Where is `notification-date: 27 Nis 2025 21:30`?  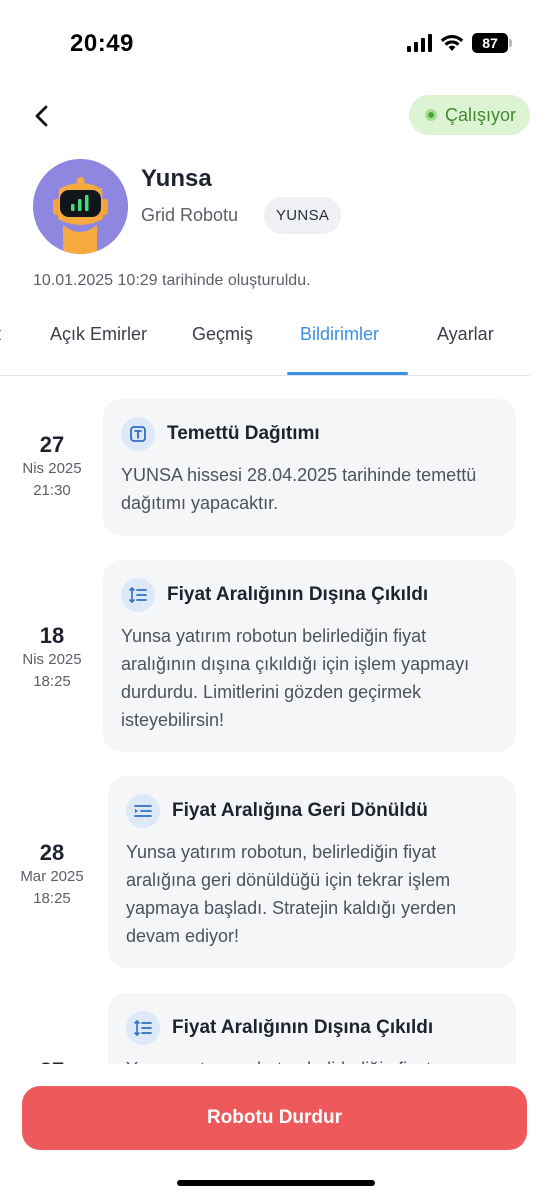
notification-date: 27 Nis 2025 21:30 is located at coordinates (52, 467).